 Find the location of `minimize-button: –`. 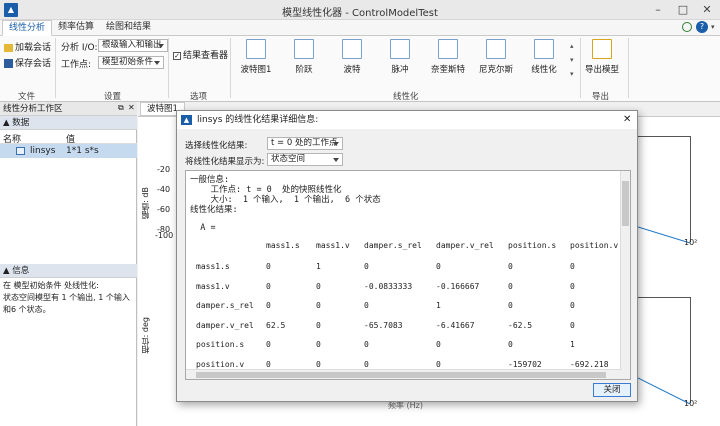

minimize-button: – is located at coordinates (658, 10).